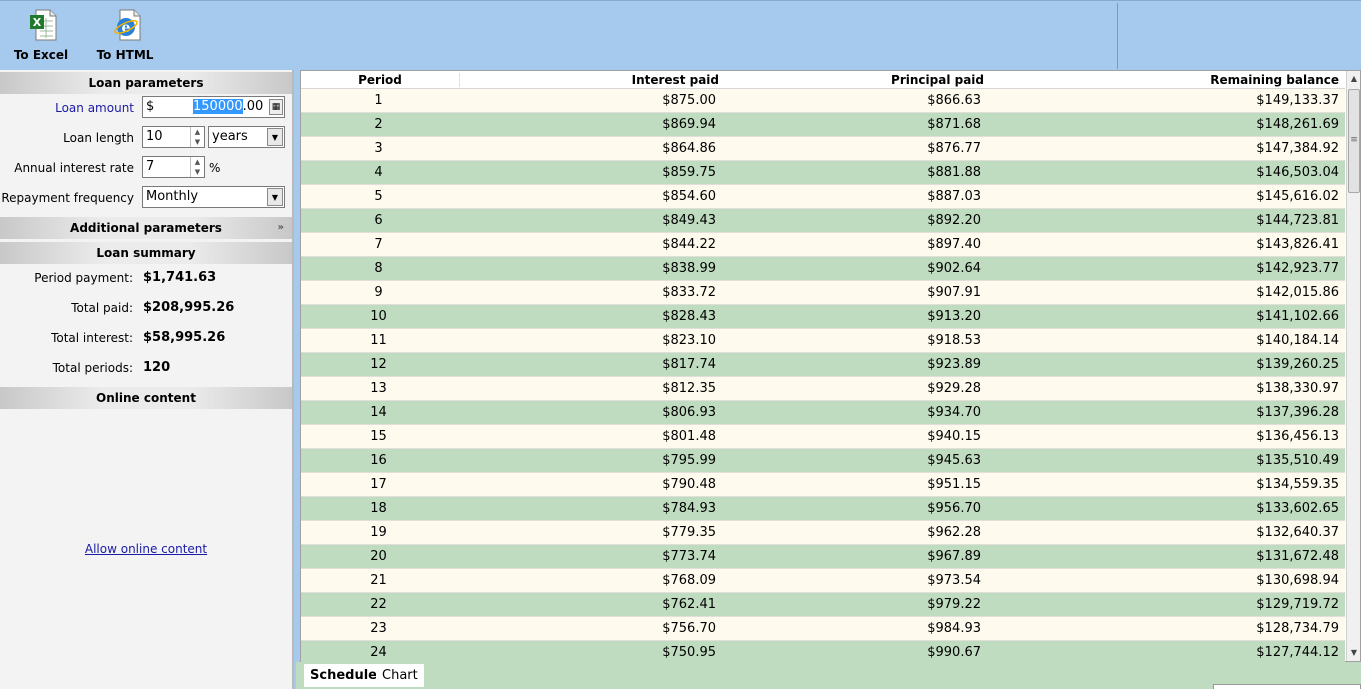 Image resolution: width=1361 pixels, height=689 pixels. I want to click on cell-interest-paid: $844.22, so click(689, 244).